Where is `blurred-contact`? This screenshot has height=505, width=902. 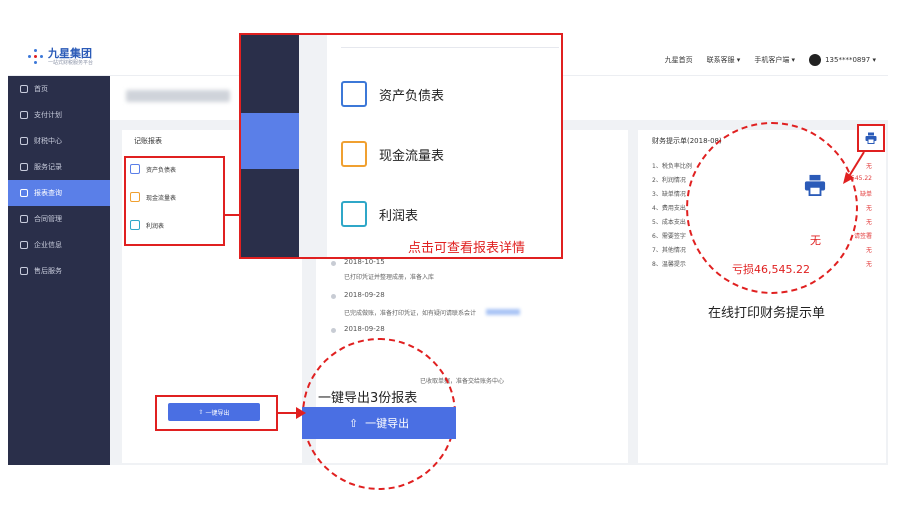
blurred-contact is located at coordinates (503, 312).